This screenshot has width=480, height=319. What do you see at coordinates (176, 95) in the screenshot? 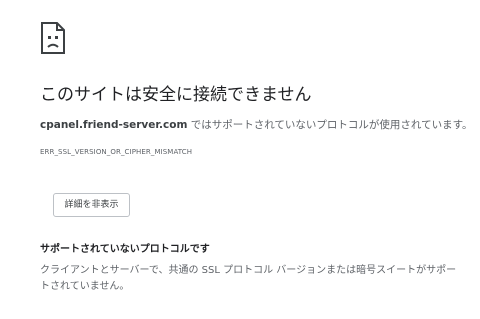
I see `page-title: このサイトは安全に接続できません` at bounding box center [176, 95].